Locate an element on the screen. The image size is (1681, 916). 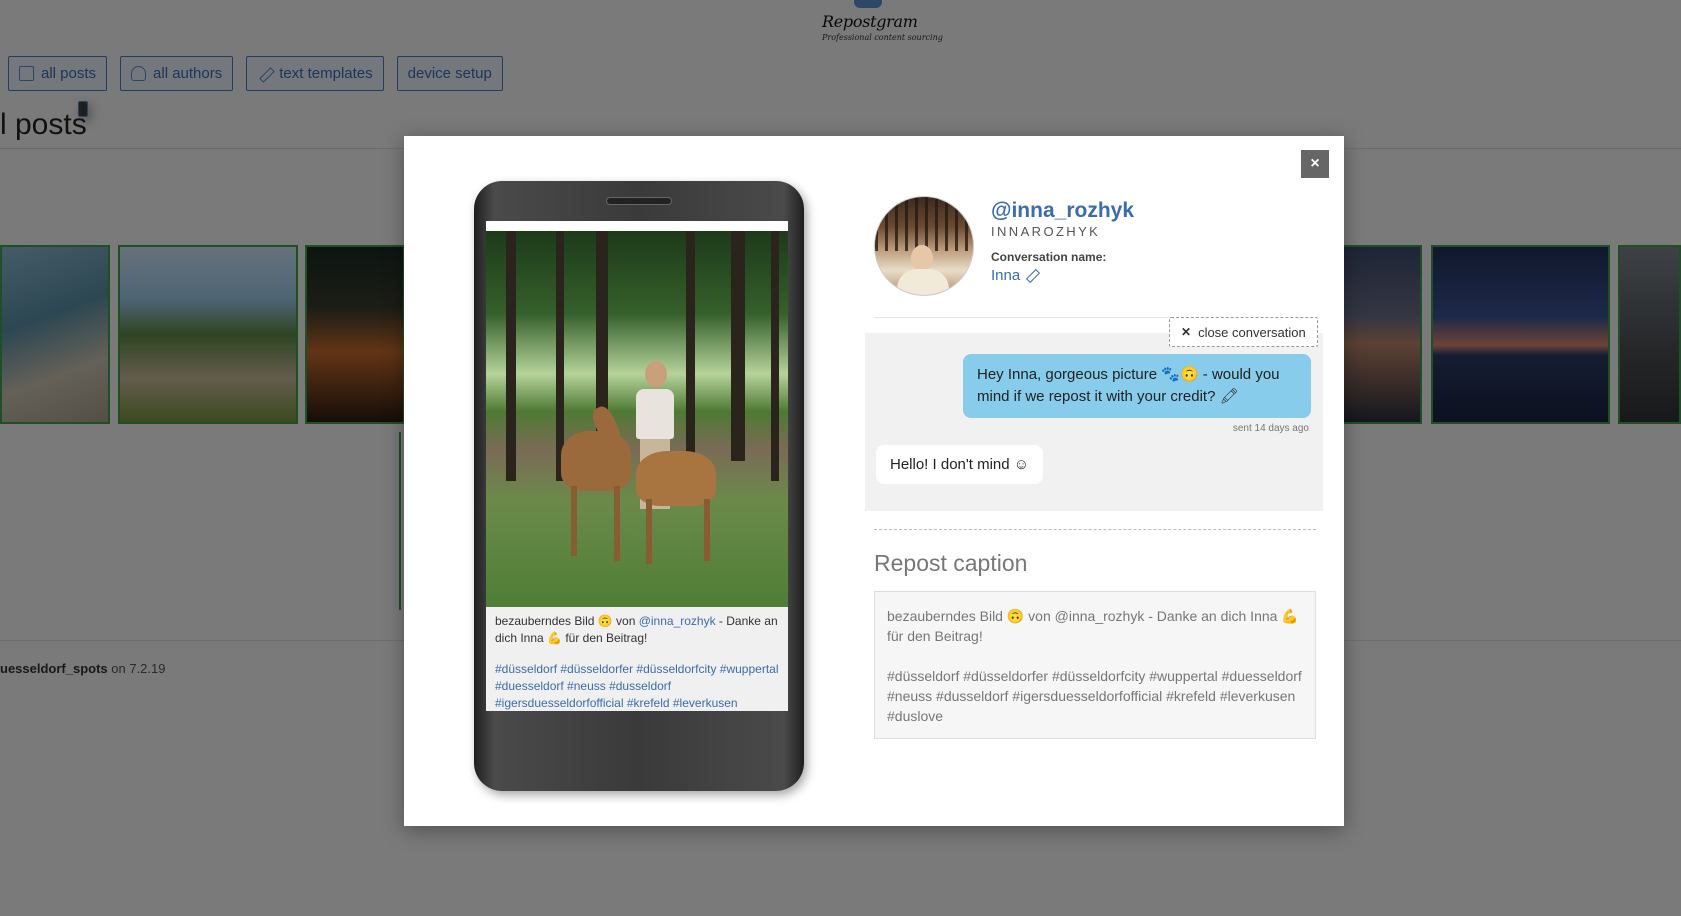
pencil-icon is located at coordinates (1032, 275).